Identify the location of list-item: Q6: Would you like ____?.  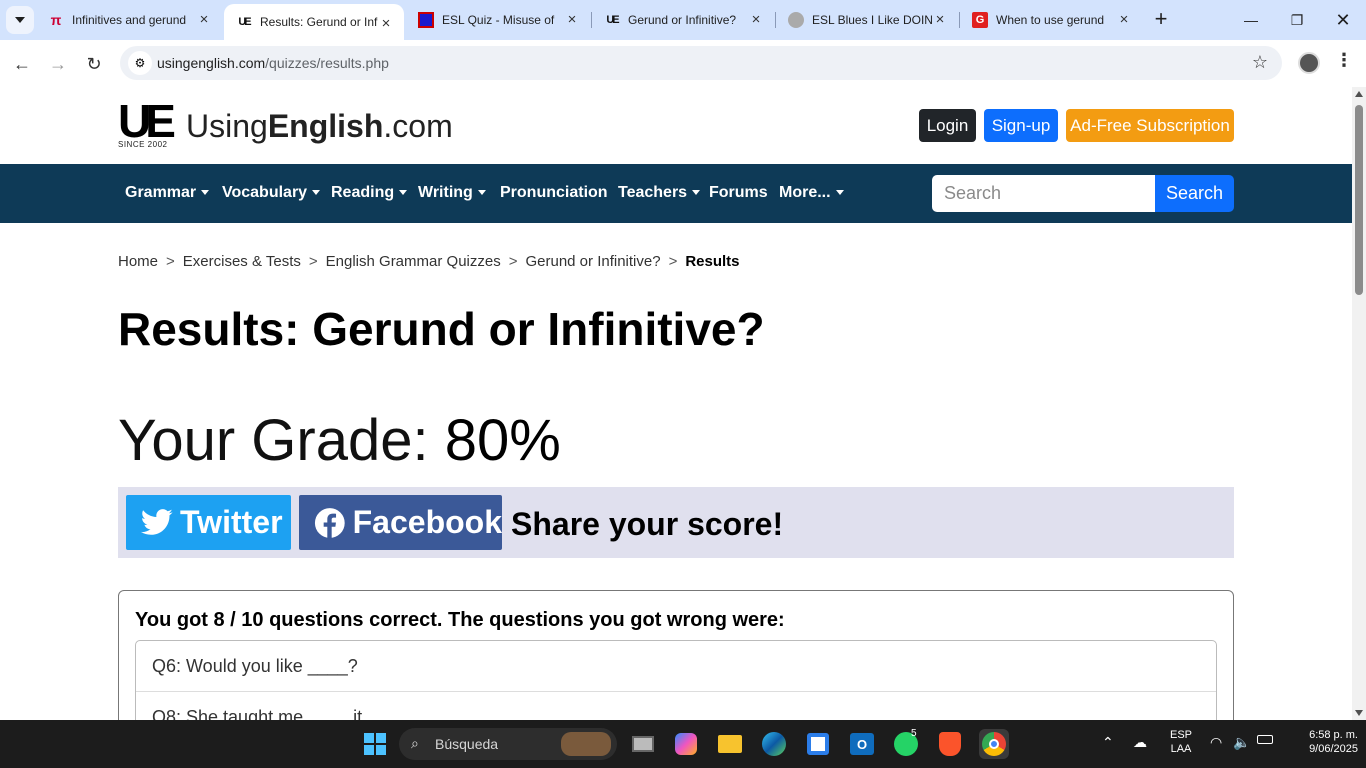
(676, 666).